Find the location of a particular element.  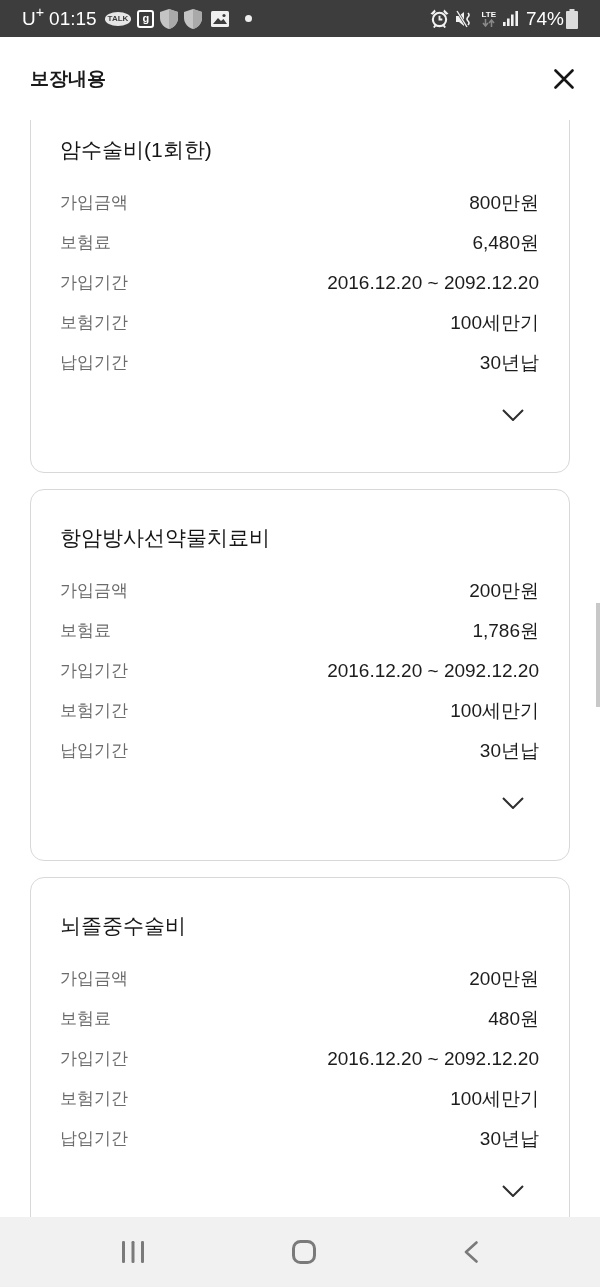

field-value: 1,786원 is located at coordinates (505, 631).